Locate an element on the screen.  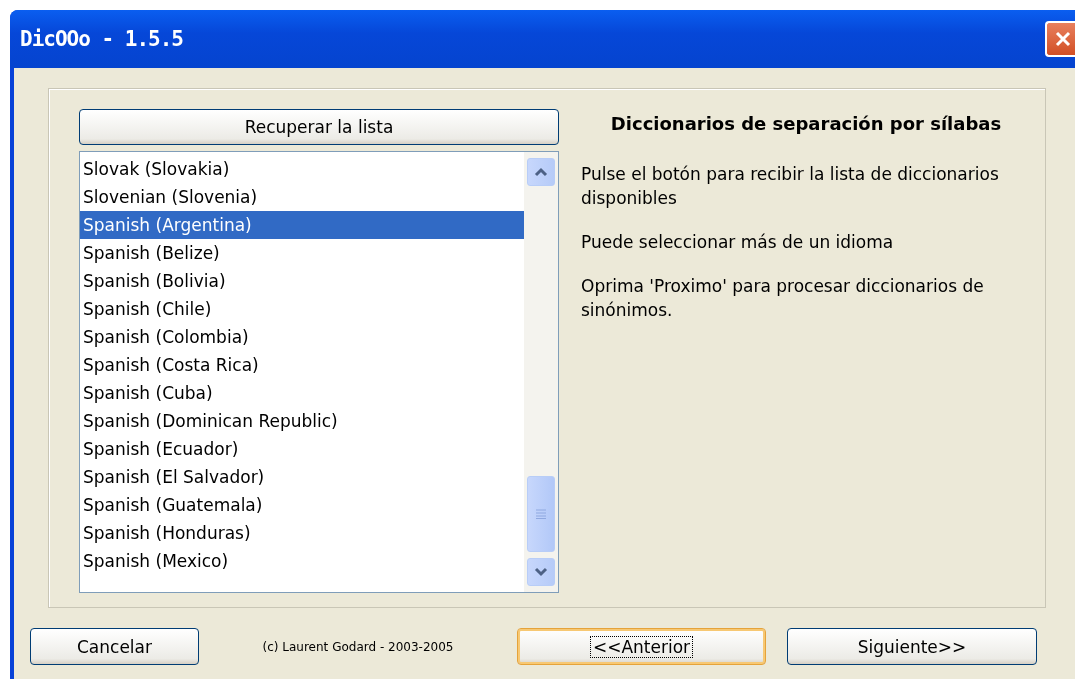
list-item: Spanish (El Salvador) is located at coordinates (302, 477).